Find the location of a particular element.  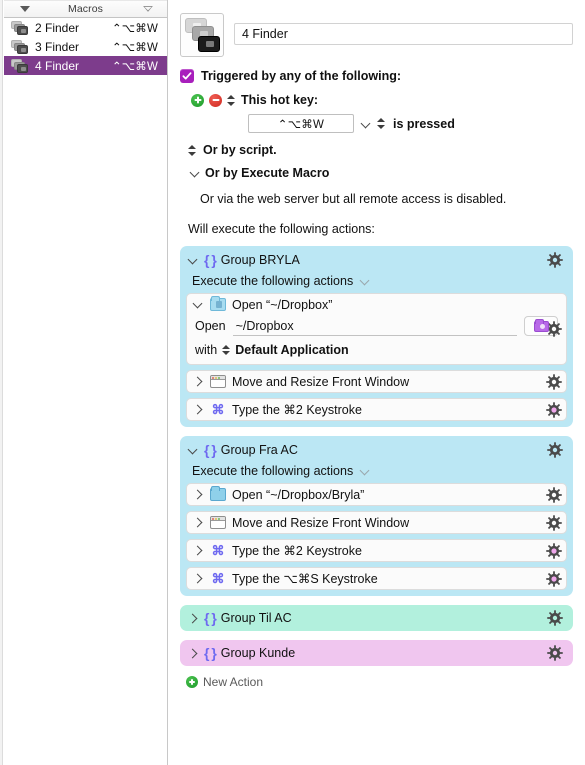

trigger-type-stepper-icon is located at coordinates (231, 100).